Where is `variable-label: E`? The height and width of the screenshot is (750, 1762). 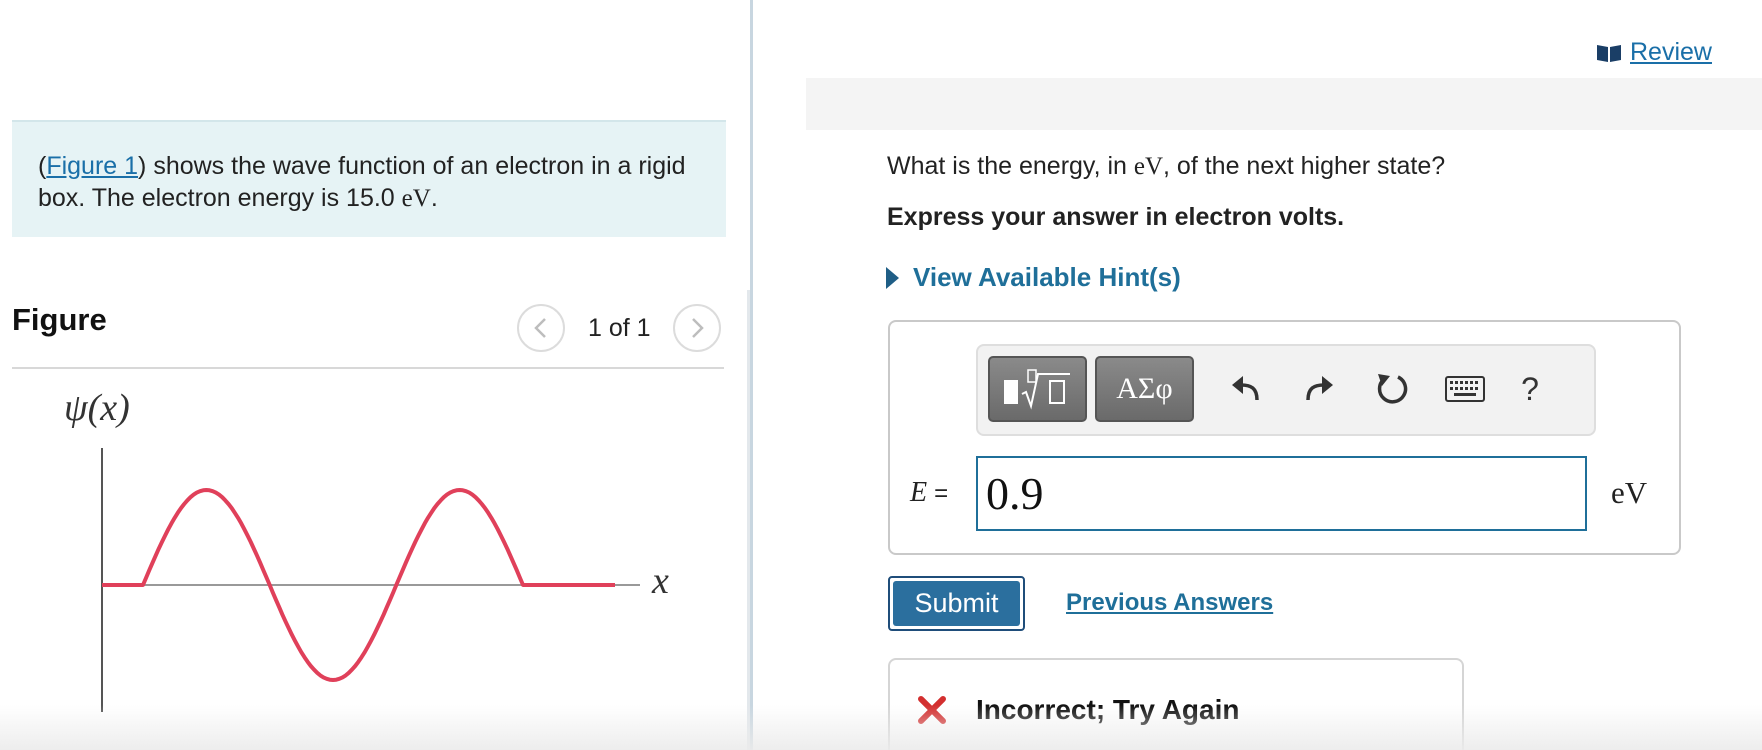 variable-label: E is located at coordinates (919, 492).